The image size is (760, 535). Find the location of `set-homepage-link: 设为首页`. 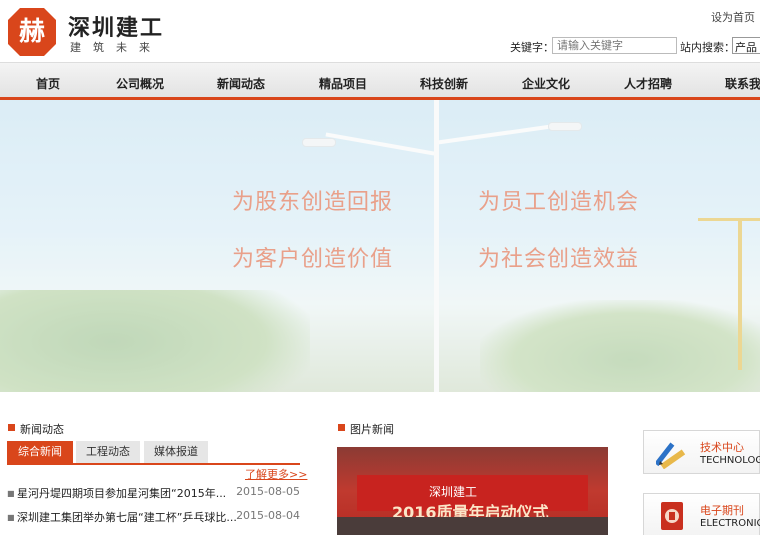

set-homepage-link: 设为首页 is located at coordinates (733, 17).